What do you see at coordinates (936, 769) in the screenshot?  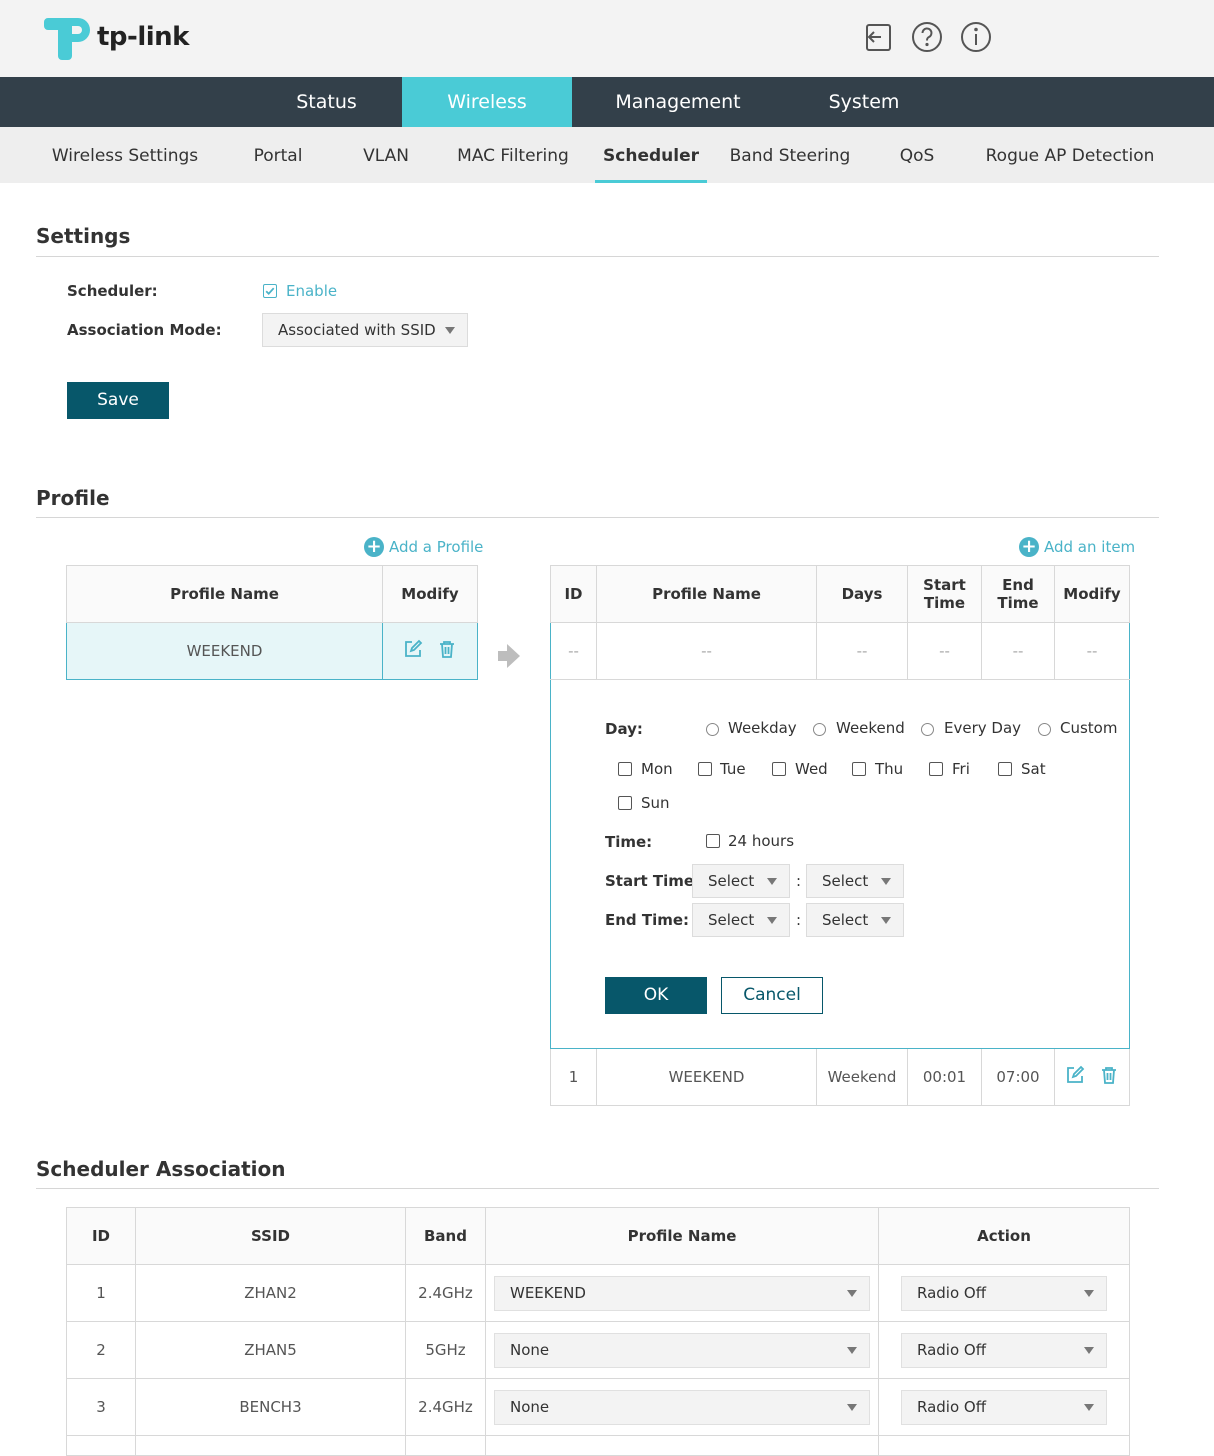 I see `fri-checkbox` at bounding box center [936, 769].